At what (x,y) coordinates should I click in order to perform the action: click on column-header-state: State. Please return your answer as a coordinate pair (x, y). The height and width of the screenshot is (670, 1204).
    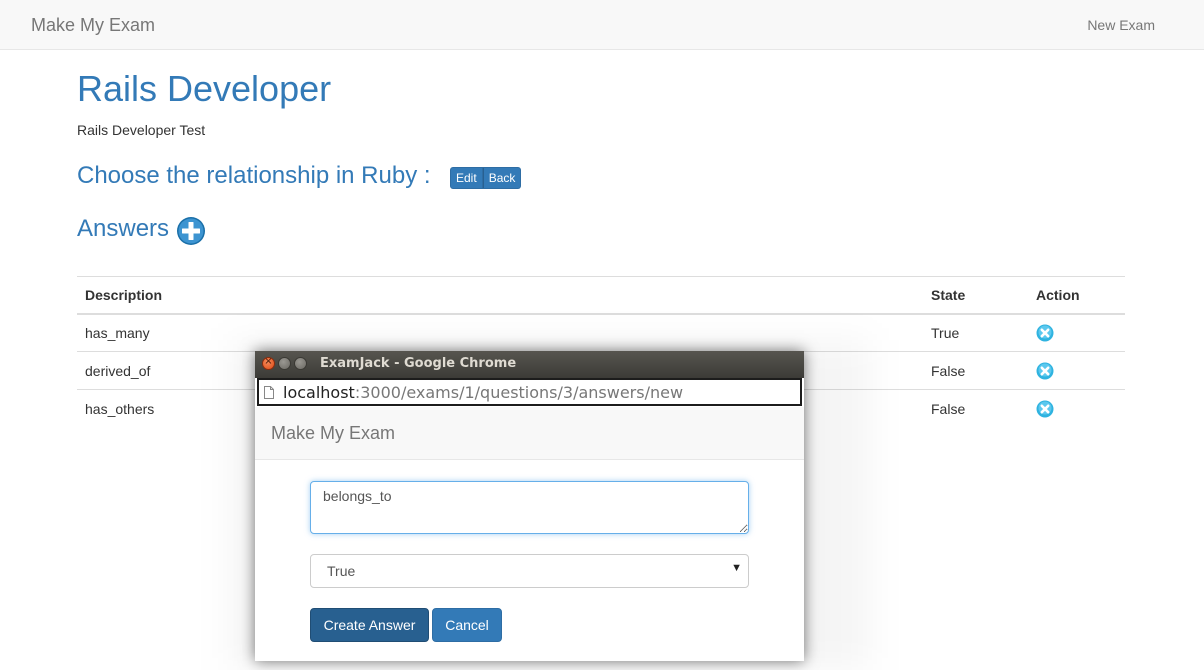
    Looking at the image, I should click on (975, 295).